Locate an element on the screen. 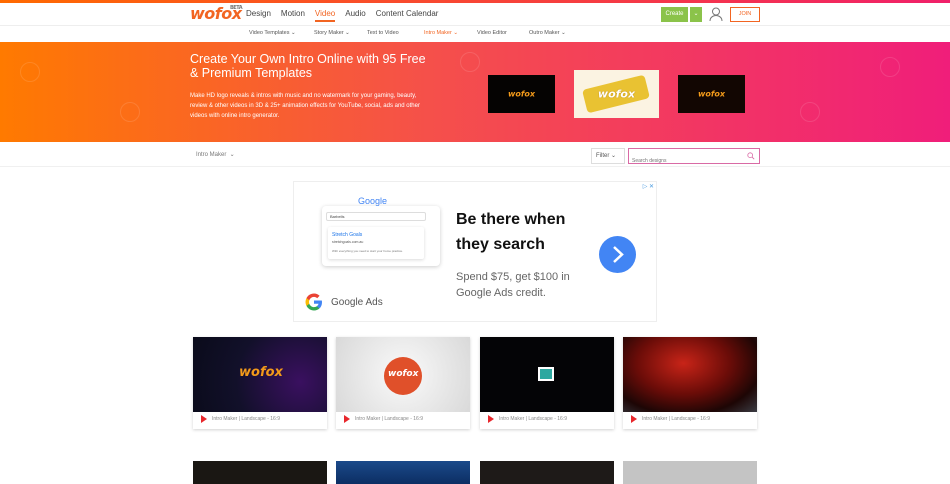 This screenshot has width=950, height=484. ad-headline: Be there when they search is located at coordinates (511, 232).